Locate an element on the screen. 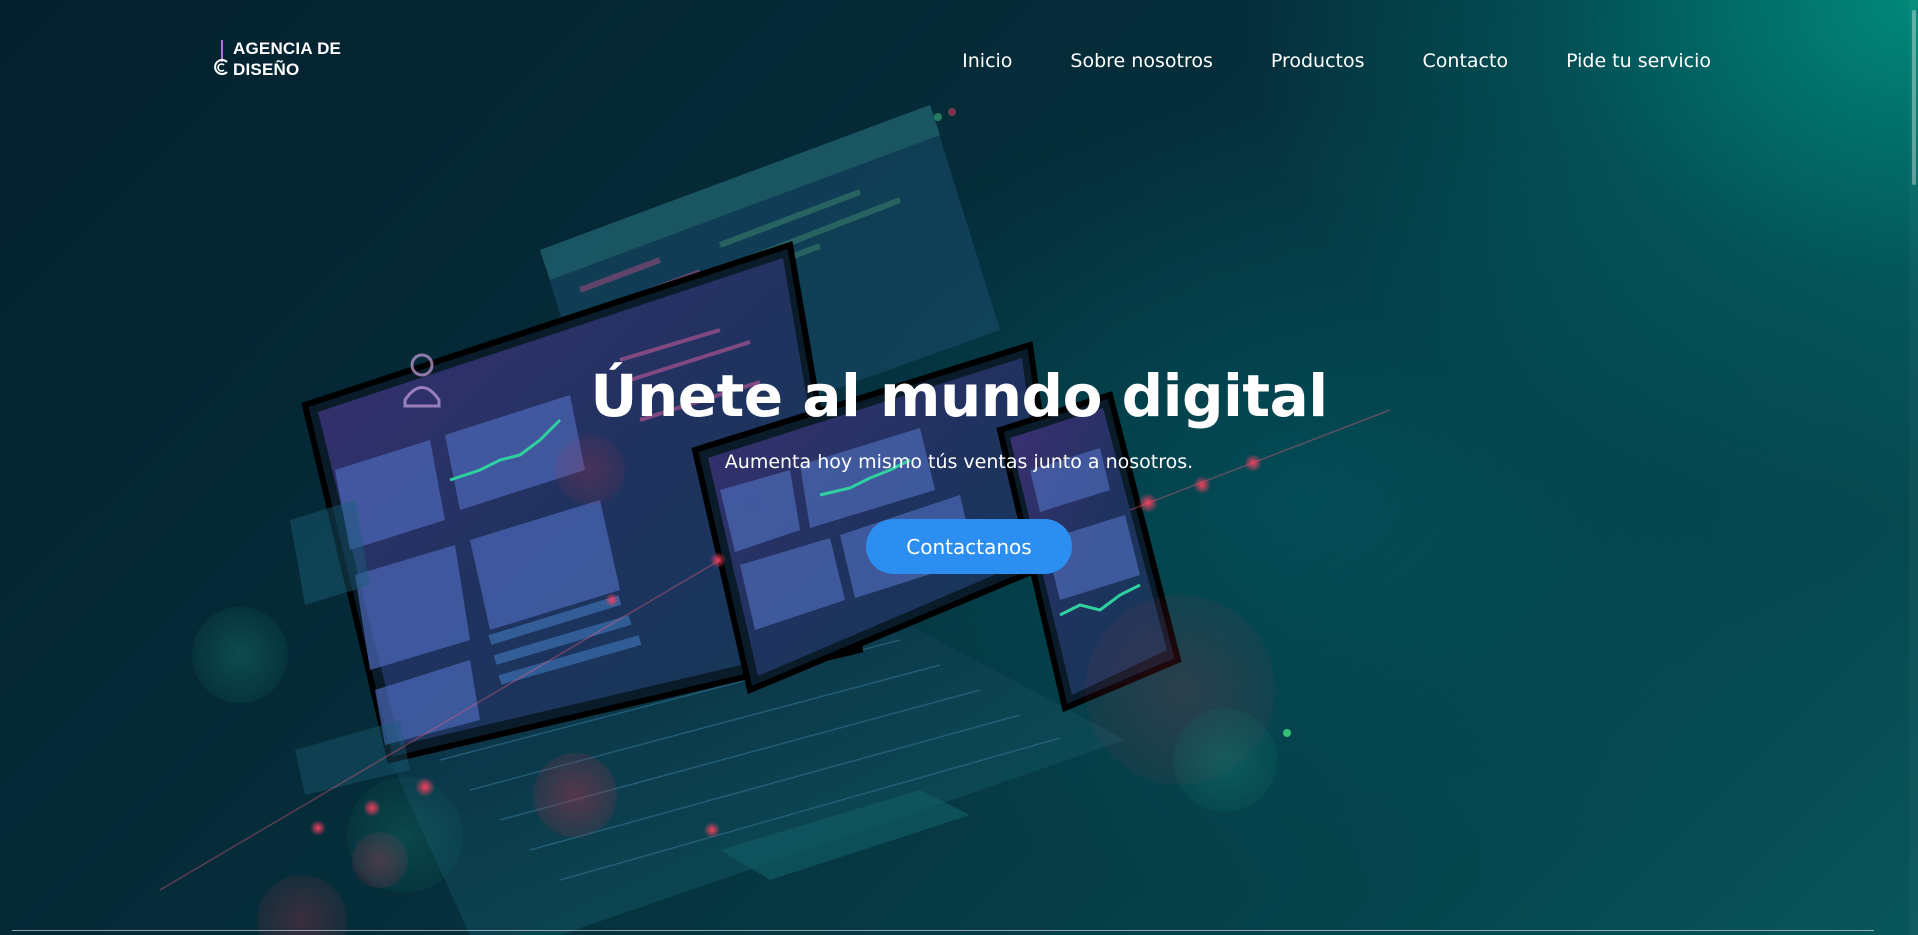 This screenshot has height=935, width=1918. logo-line-2: DISEÑO is located at coordinates (266, 69).